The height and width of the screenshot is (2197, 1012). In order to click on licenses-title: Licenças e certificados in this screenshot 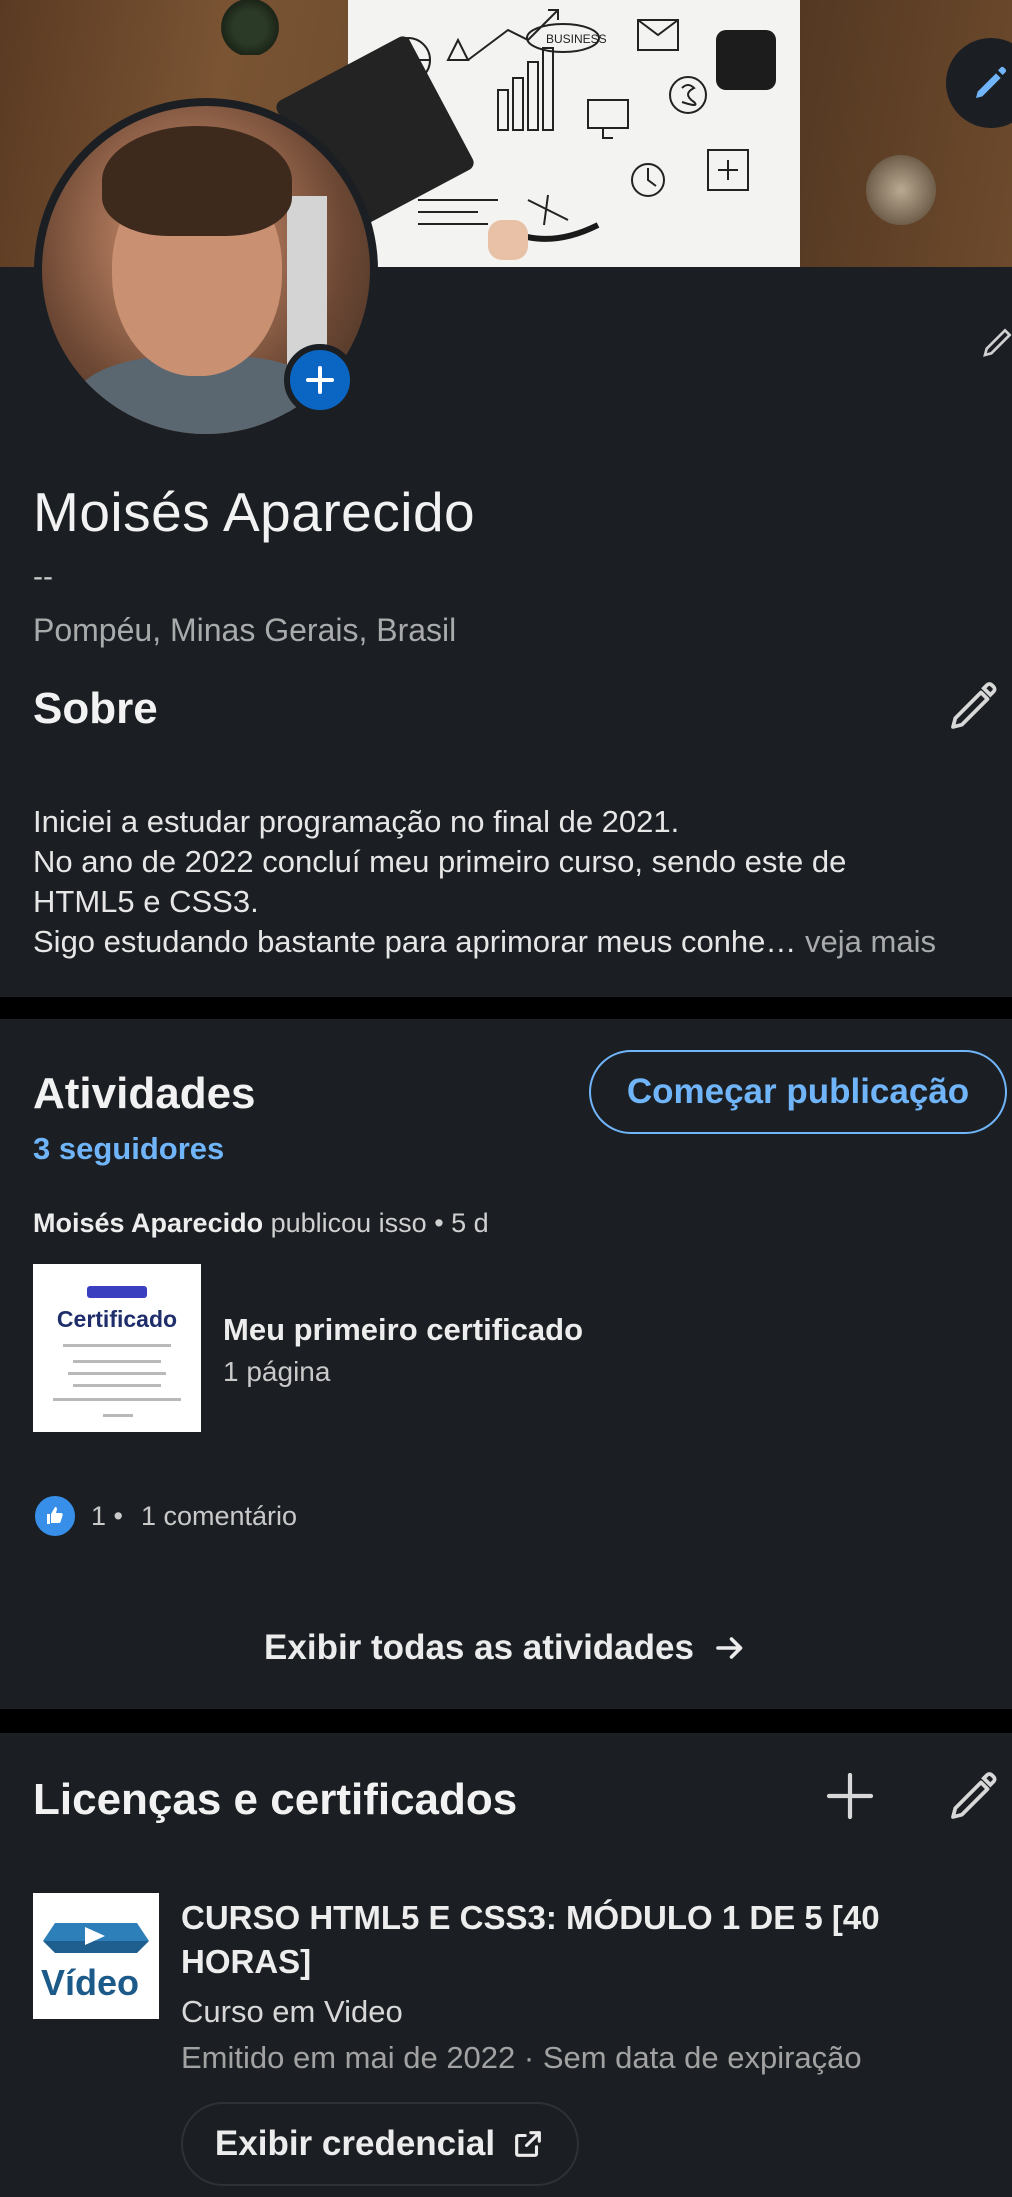, I will do `click(275, 1799)`.